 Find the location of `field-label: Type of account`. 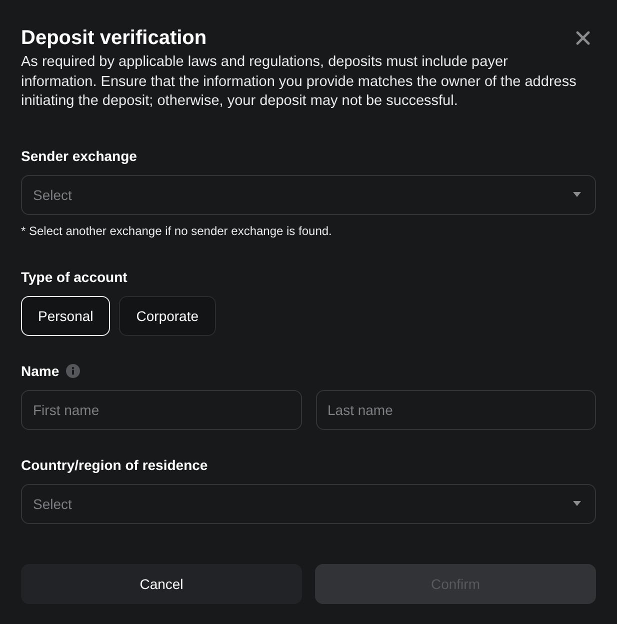

field-label: Type of account is located at coordinates (74, 277).